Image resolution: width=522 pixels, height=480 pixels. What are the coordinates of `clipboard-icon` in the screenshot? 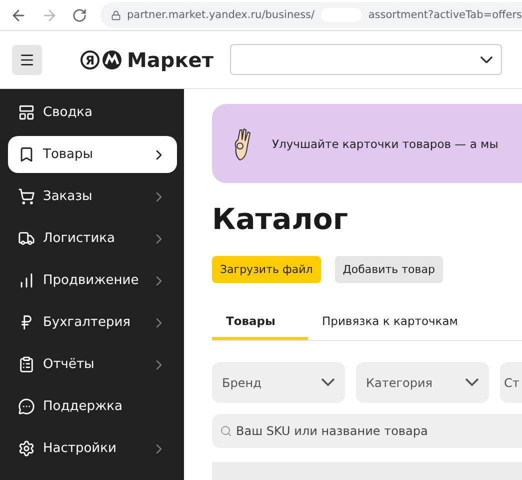 It's located at (26, 364).